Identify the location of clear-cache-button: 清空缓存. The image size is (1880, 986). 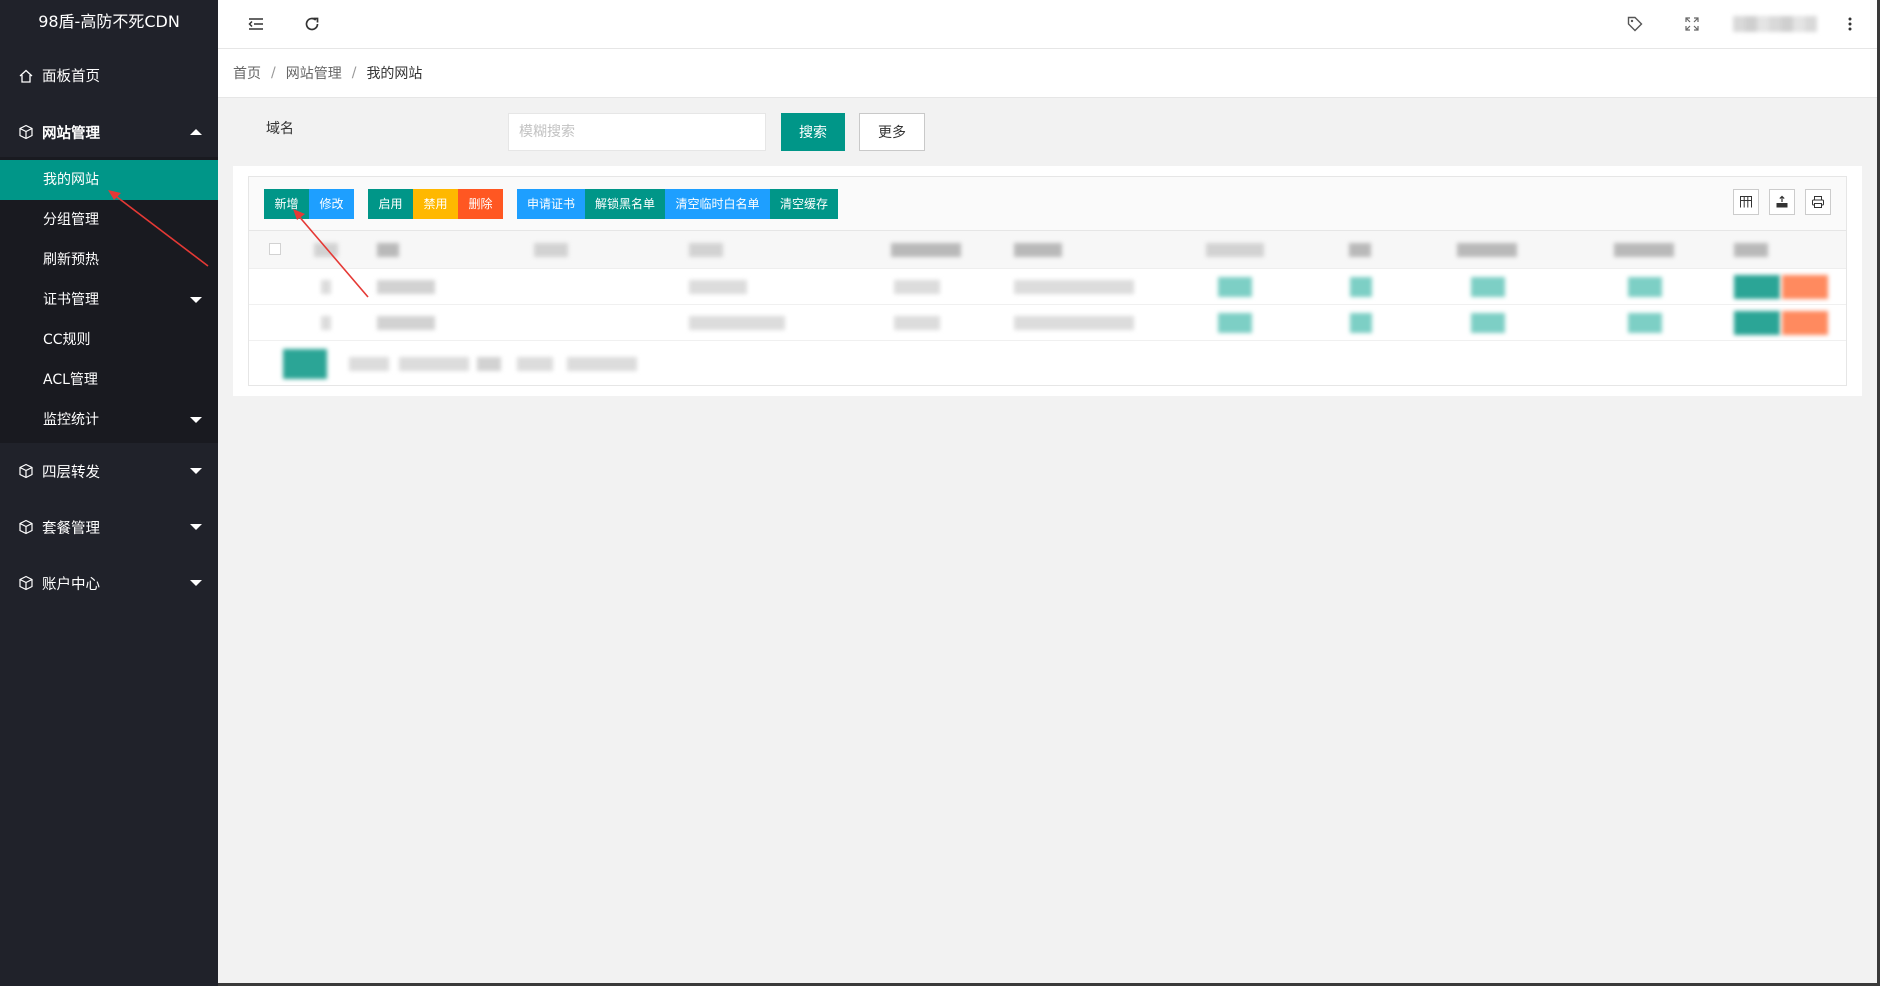
(804, 204).